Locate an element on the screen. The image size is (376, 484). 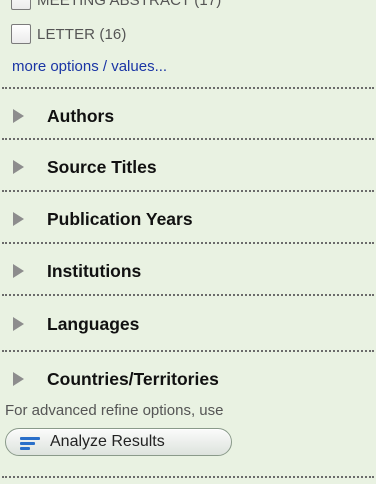
analyze-results-button: Analyze Results is located at coordinates (118, 442).